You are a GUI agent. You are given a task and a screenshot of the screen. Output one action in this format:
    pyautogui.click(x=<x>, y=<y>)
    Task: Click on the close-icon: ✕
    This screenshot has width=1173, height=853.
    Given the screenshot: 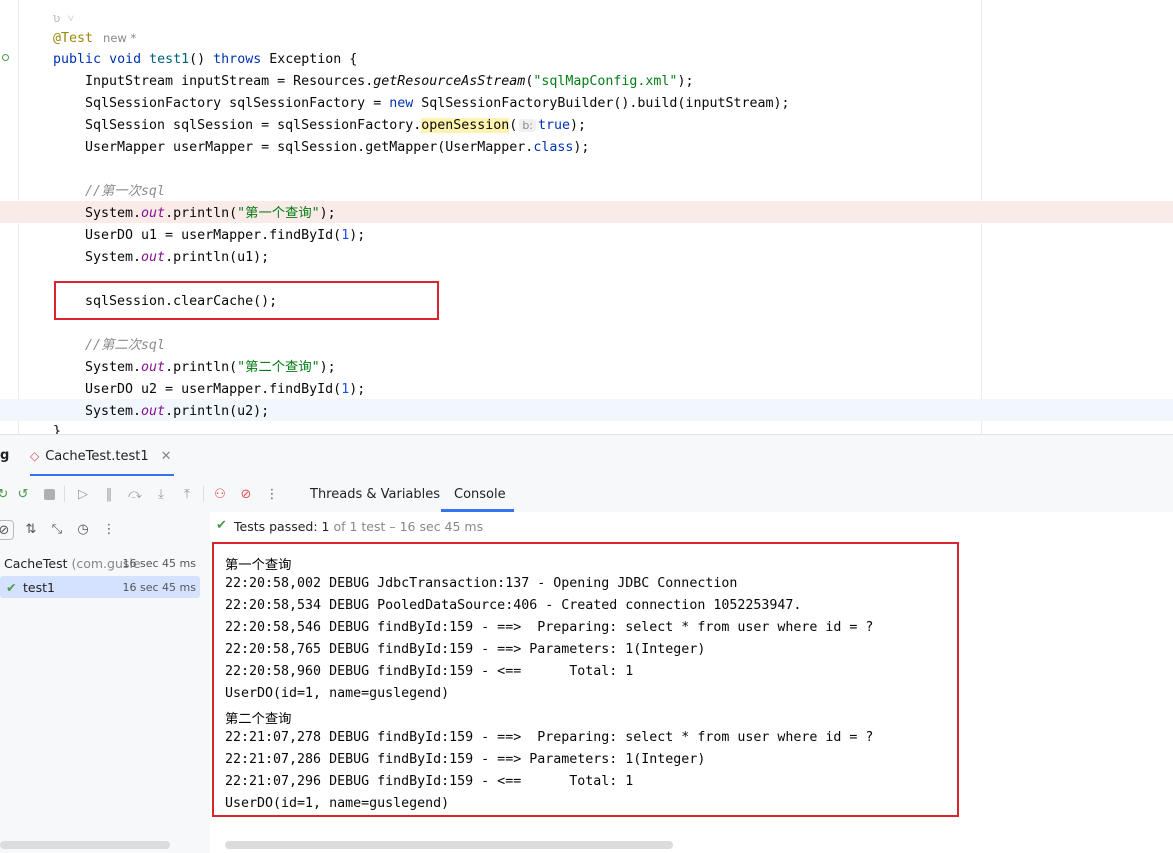 What is the action you would take?
    pyautogui.click(x=166, y=456)
    